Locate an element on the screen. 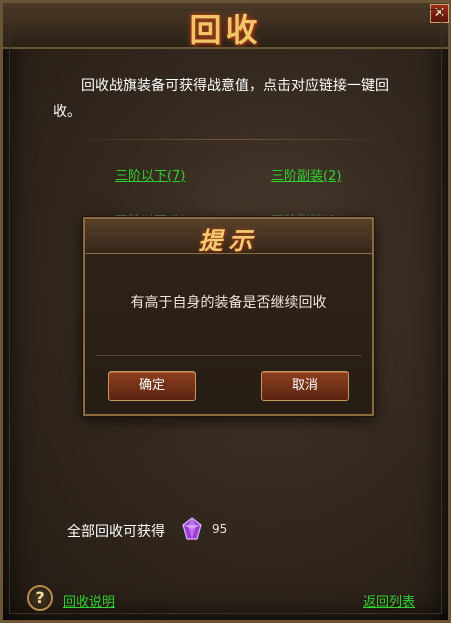 This screenshot has width=451, height=623. close-button: ✕ is located at coordinates (439, 13).